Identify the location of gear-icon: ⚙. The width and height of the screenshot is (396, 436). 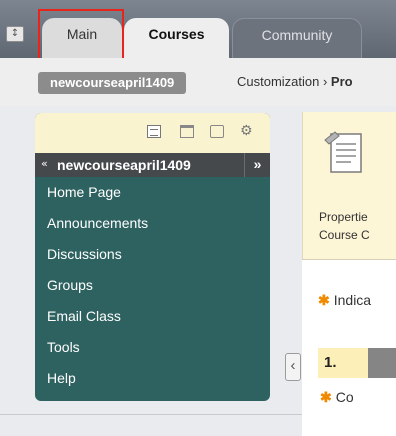
(246, 131).